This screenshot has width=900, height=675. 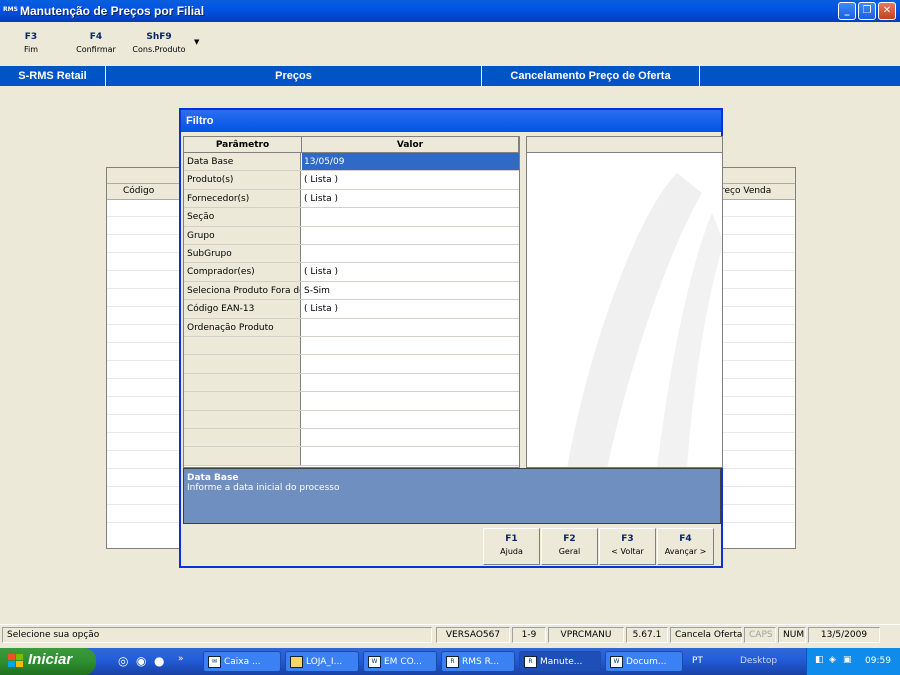 I want to click on toolbar-button-cons-produto: ShF9 Cons.Produto, so click(x=159, y=43).